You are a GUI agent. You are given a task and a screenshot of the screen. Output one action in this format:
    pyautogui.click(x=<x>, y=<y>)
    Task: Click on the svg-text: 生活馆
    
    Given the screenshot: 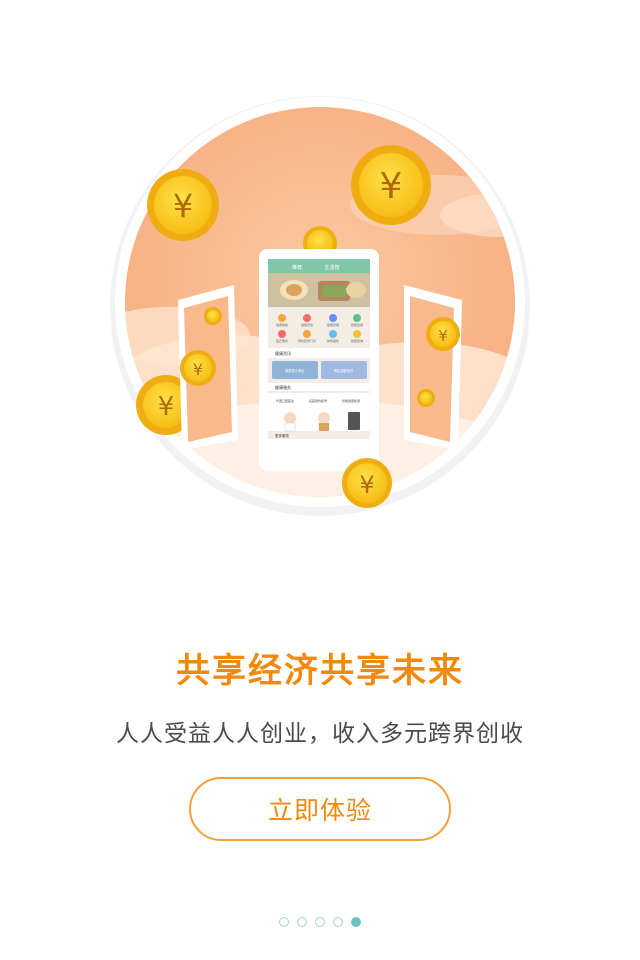 What is the action you would take?
    pyautogui.click(x=331, y=267)
    